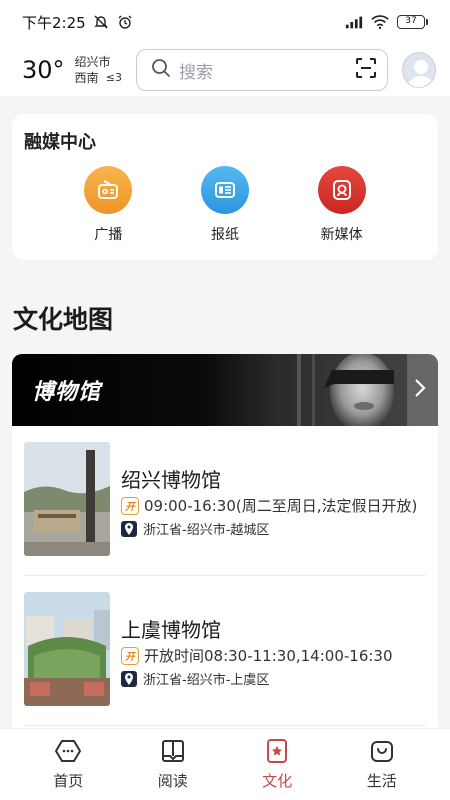 This screenshot has height=800, width=450. Describe the element at coordinates (381, 781) in the screenshot. I see `tab-label: 生活` at that location.